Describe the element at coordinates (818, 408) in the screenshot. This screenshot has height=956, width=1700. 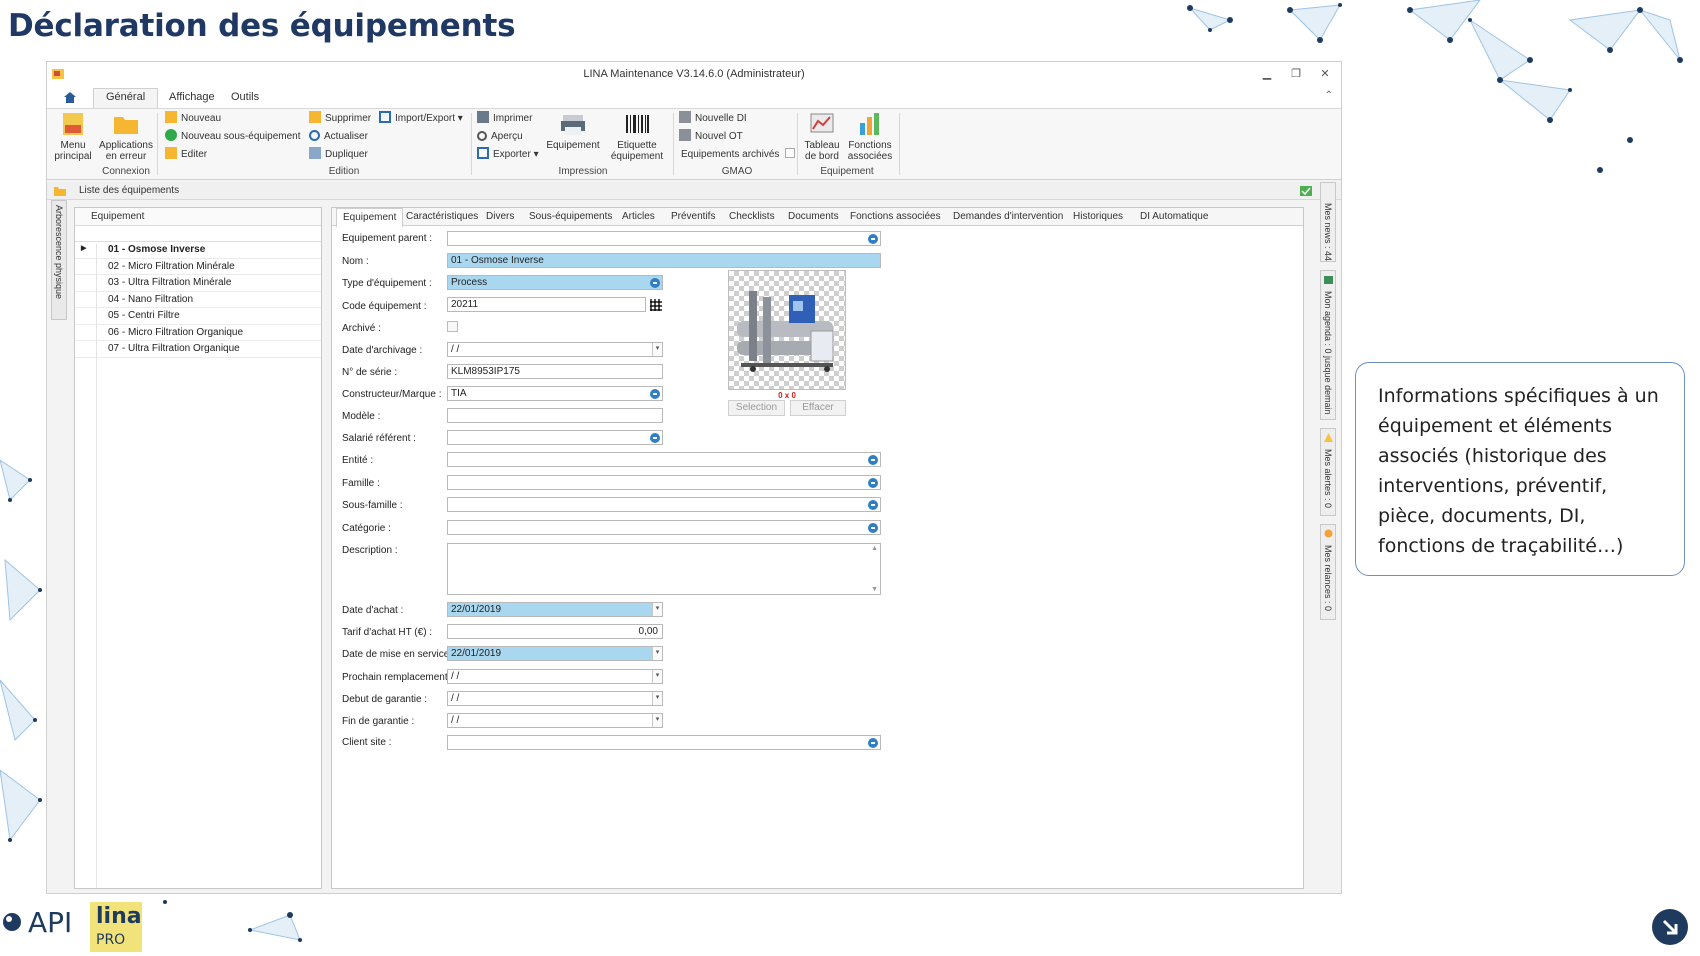
I see `image-effacer-button: Effacer` at that location.